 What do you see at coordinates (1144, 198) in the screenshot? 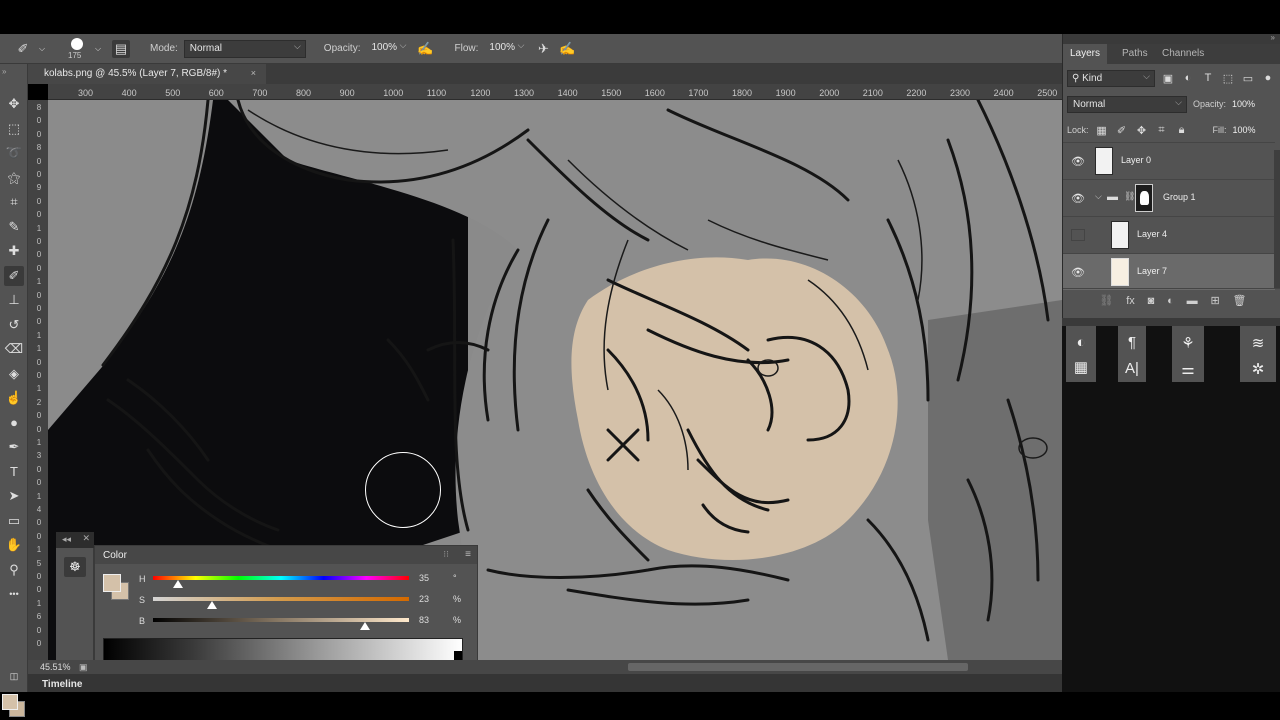
I see `layer-mask-thumbnail` at bounding box center [1144, 198].